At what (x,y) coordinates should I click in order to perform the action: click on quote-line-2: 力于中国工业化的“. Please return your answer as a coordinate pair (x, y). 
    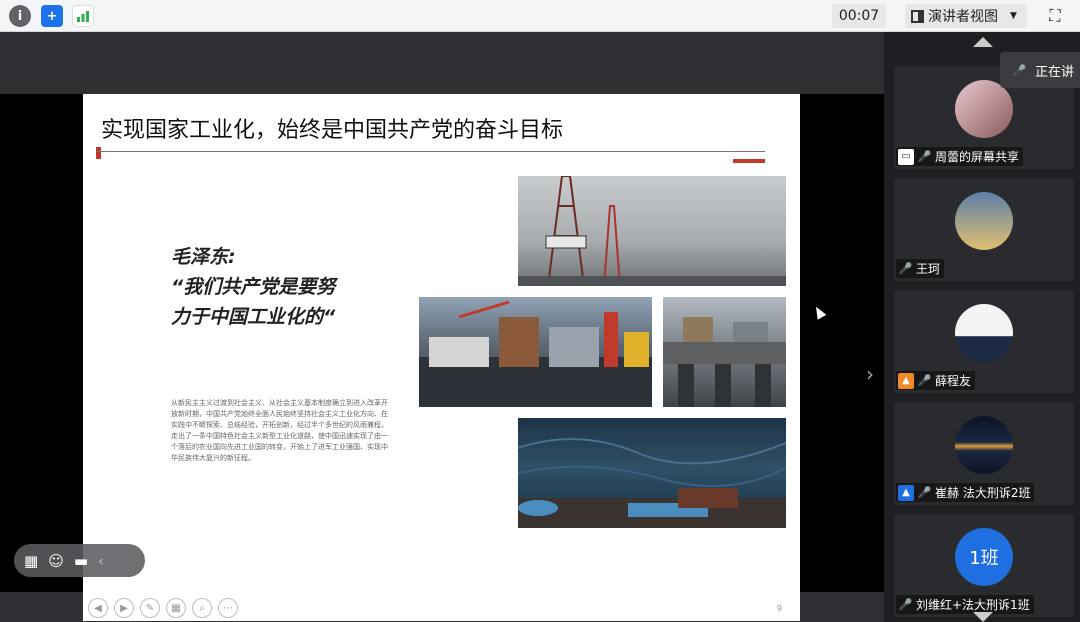
    Looking at the image, I should click on (253, 317).